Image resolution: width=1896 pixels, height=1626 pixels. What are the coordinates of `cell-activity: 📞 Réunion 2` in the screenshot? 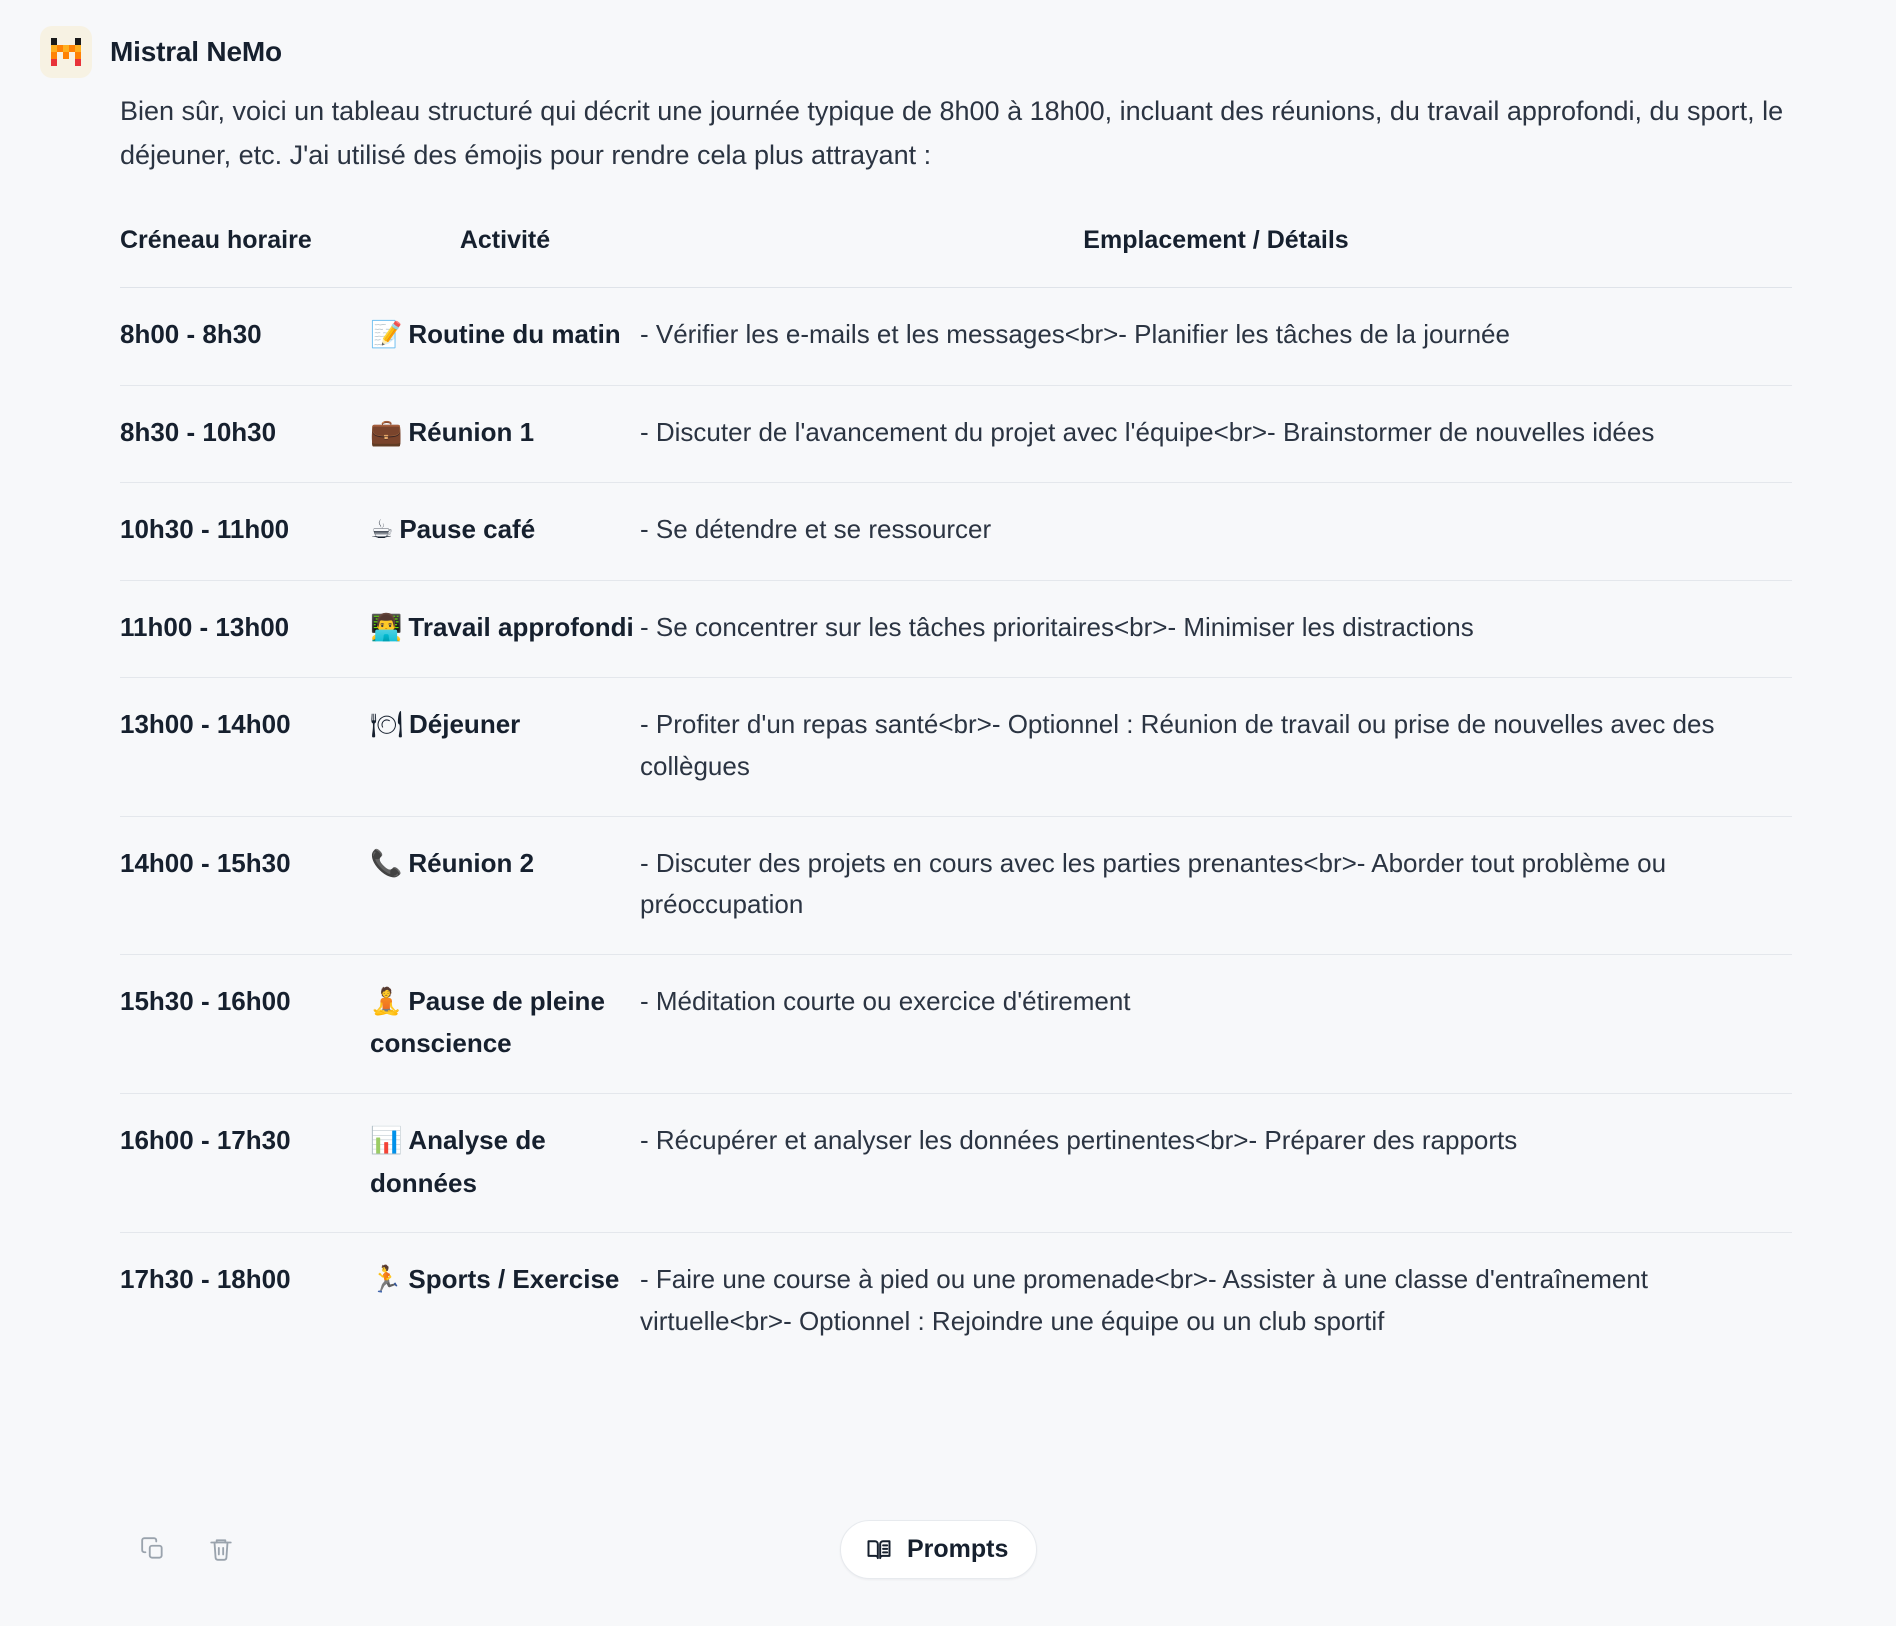 It's located at (505, 885).